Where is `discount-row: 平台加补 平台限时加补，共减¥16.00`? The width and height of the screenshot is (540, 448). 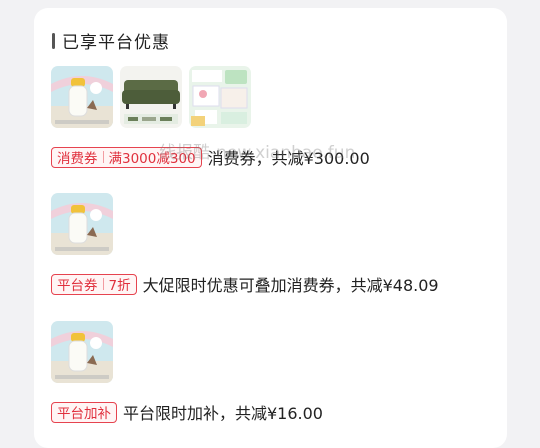
discount-row: 平台加补 平台限时加补，共减¥16.00 is located at coordinates (187, 412).